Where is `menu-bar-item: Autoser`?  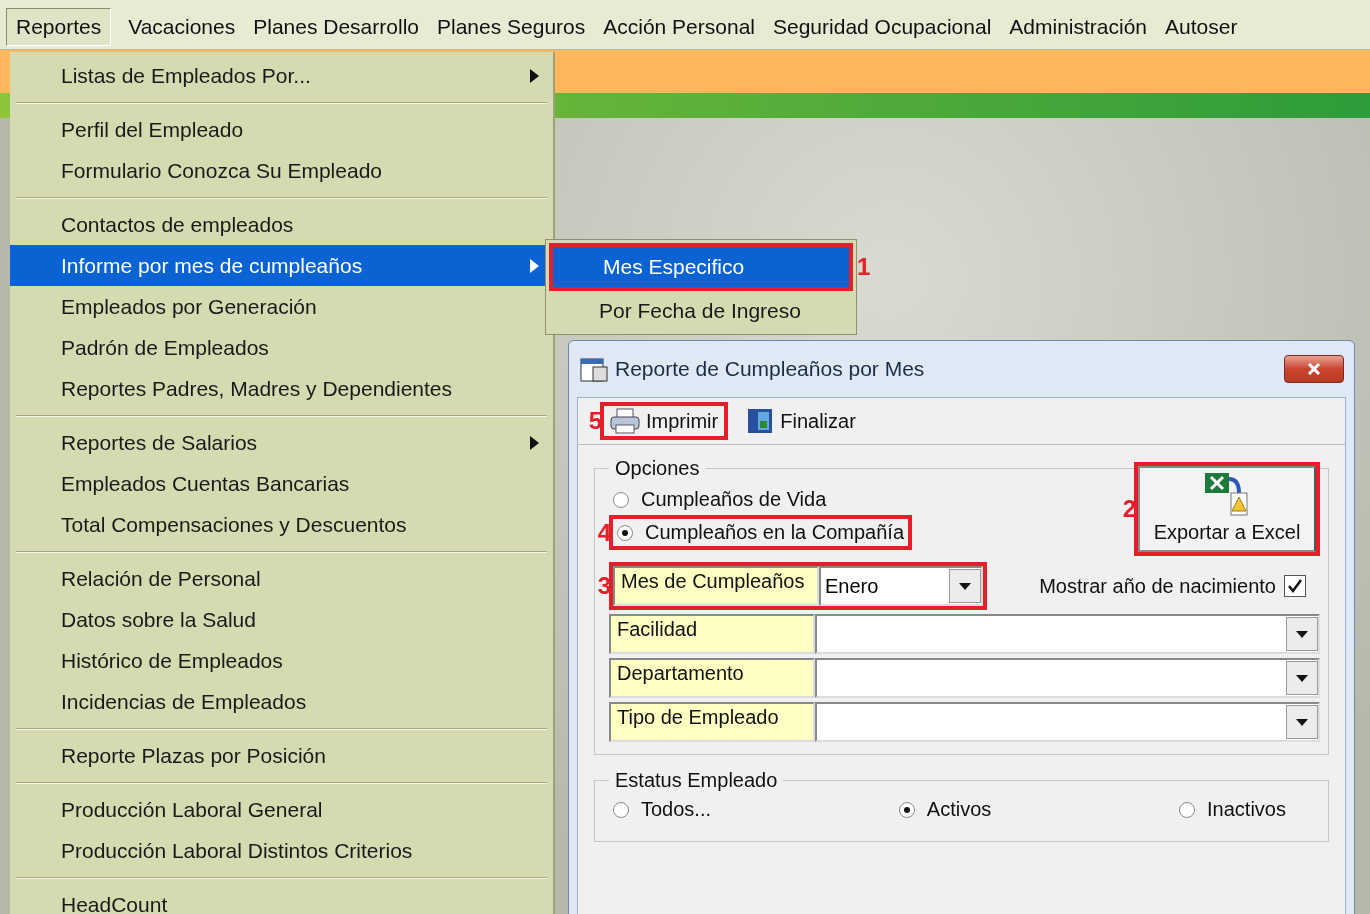
menu-bar-item: Autoser is located at coordinates (1201, 26).